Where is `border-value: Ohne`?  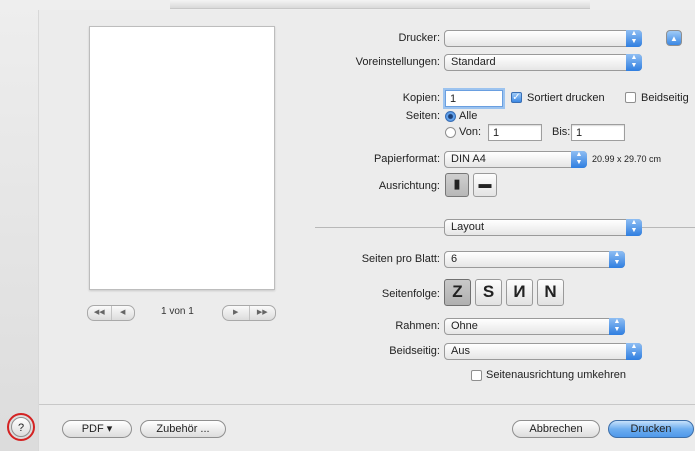 border-value: Ohne is located at coordinates (464, 326).